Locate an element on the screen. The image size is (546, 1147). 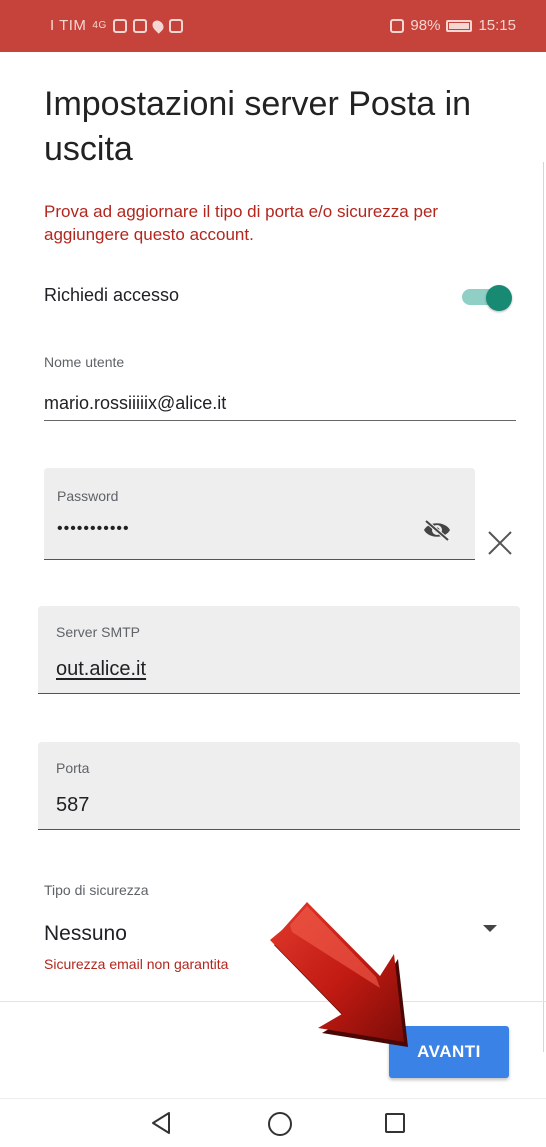
battery-icon is located at coordinates (459, 25).